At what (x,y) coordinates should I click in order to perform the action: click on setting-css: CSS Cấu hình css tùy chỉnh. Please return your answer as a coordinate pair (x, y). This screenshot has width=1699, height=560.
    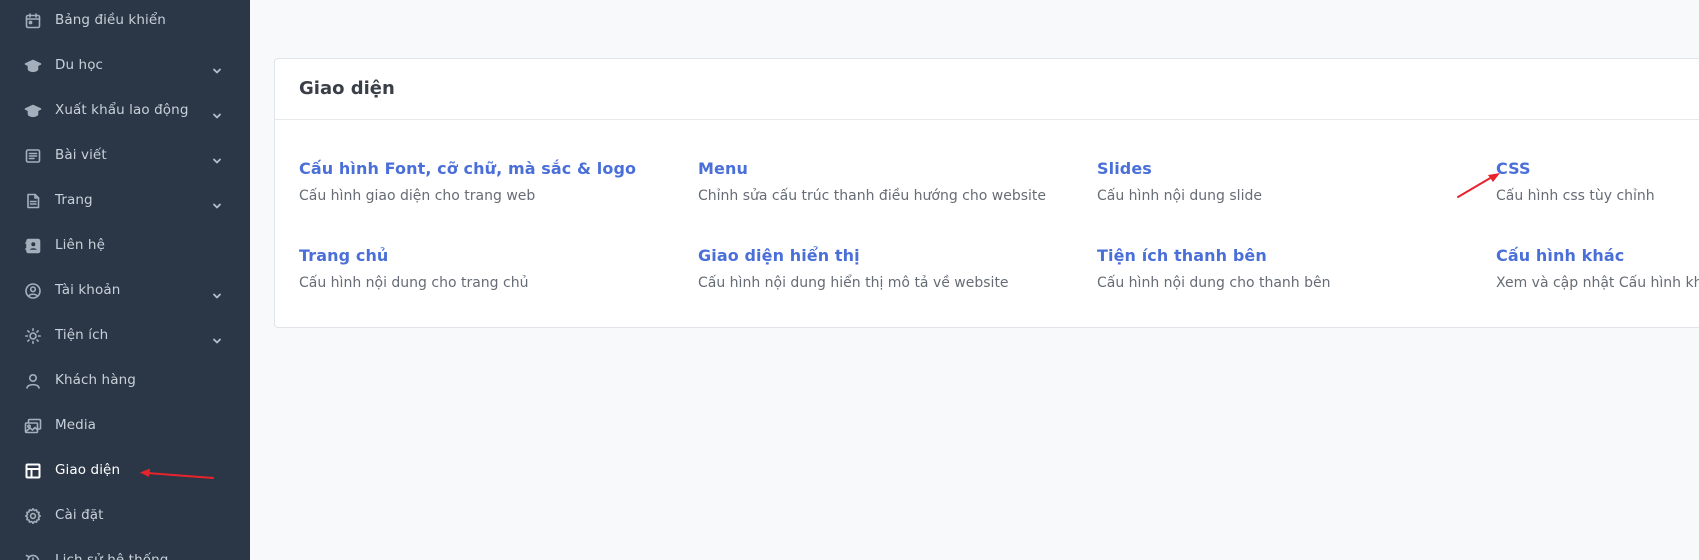
    Looking at the image, I should click on (1597, 181).